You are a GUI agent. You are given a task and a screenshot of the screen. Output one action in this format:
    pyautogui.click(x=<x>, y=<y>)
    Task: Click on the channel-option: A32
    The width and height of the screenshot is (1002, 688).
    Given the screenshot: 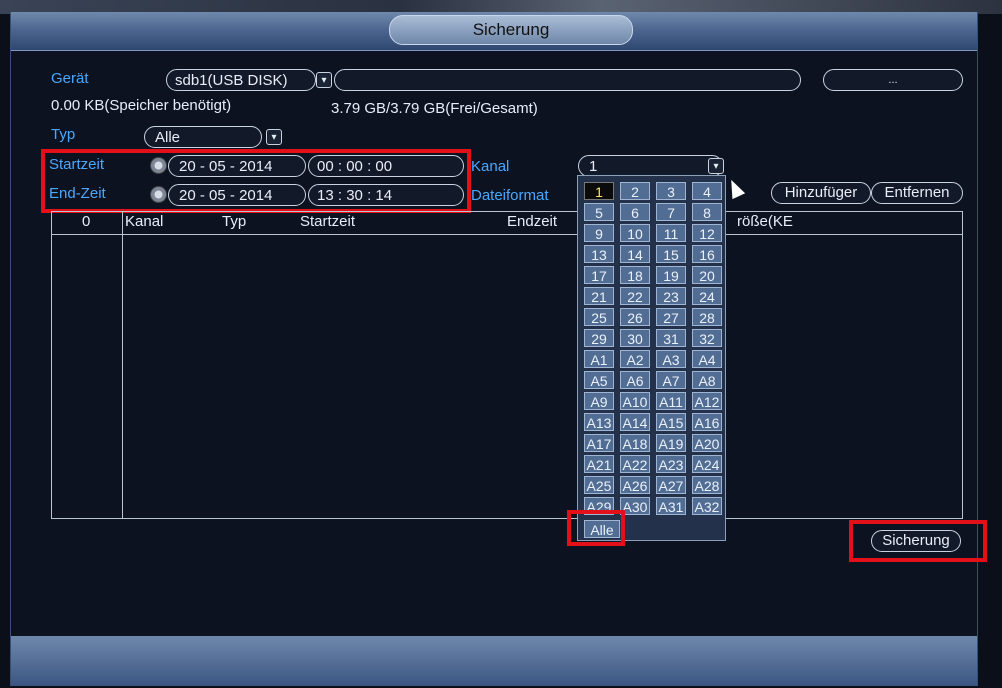 What is the action you would take?
    pyautogui.click(x=707, y=506)
    